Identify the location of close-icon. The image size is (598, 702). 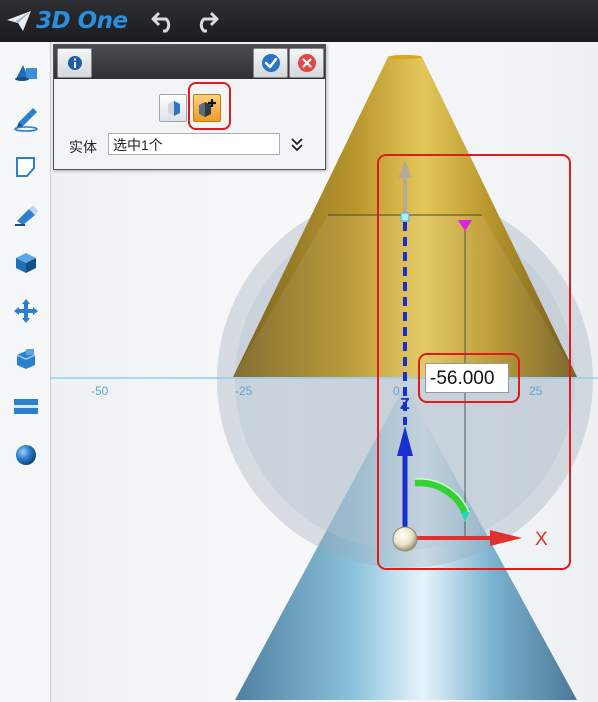
(306, 63).